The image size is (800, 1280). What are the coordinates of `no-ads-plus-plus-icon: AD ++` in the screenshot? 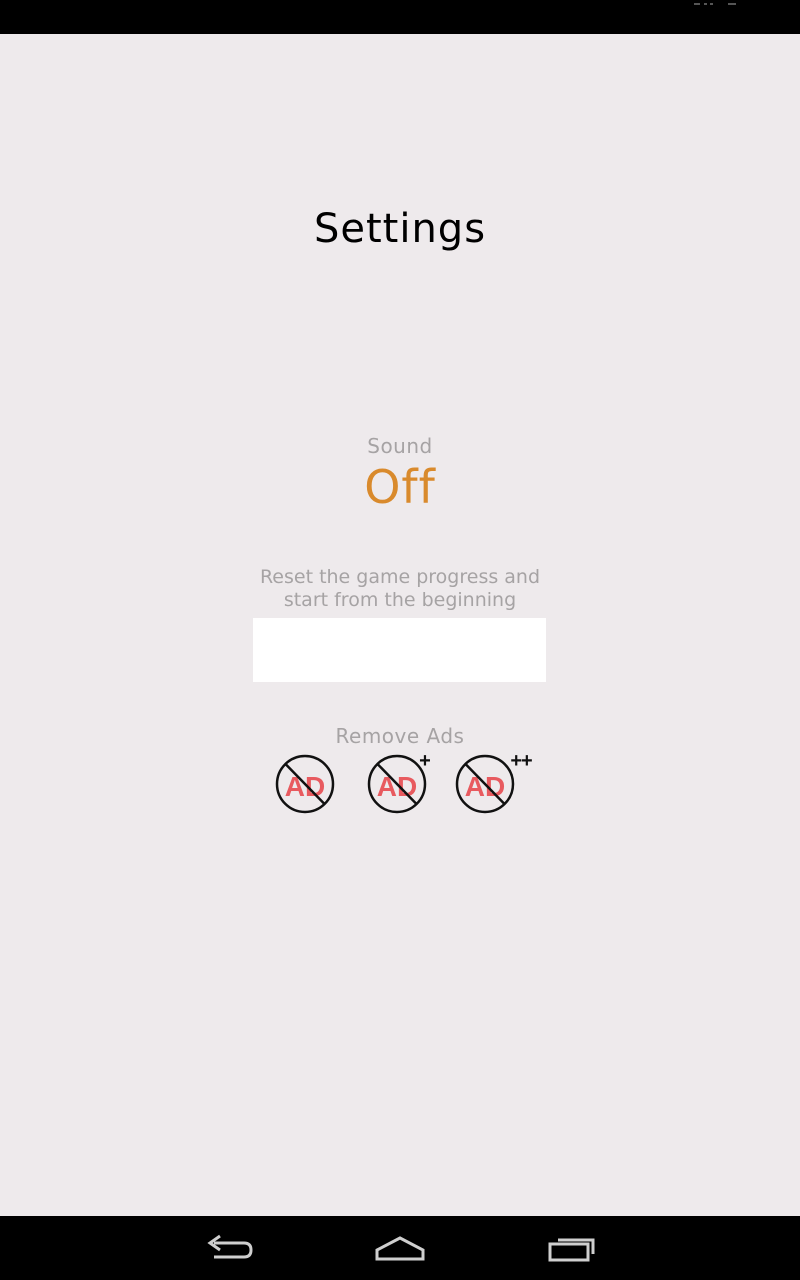 It's located at (494, 782).